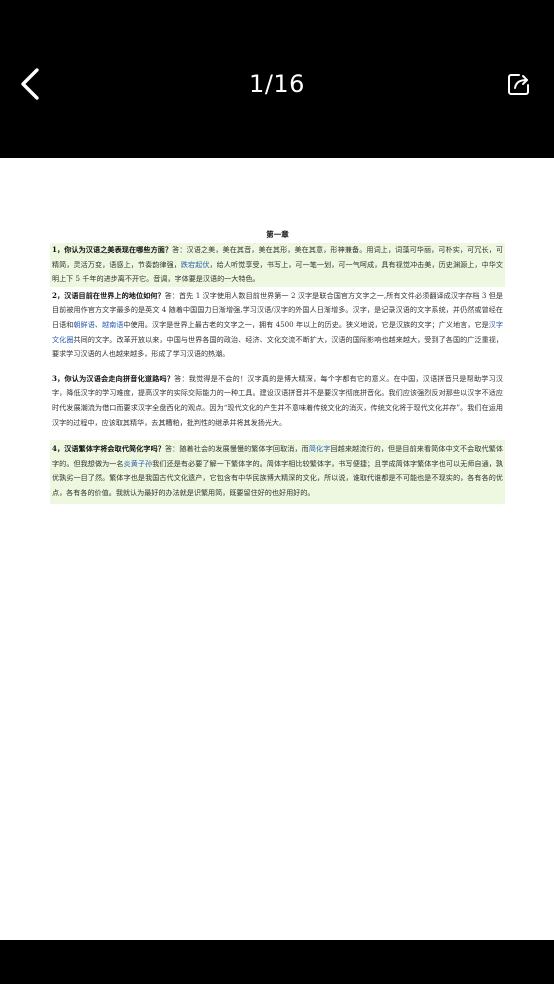 The width and height of the screenshot is (554, 984). I want to click on answer-4-text-a: 答：随着社会的发展慢慢的繁体字回取消，而, so click(236, 449).